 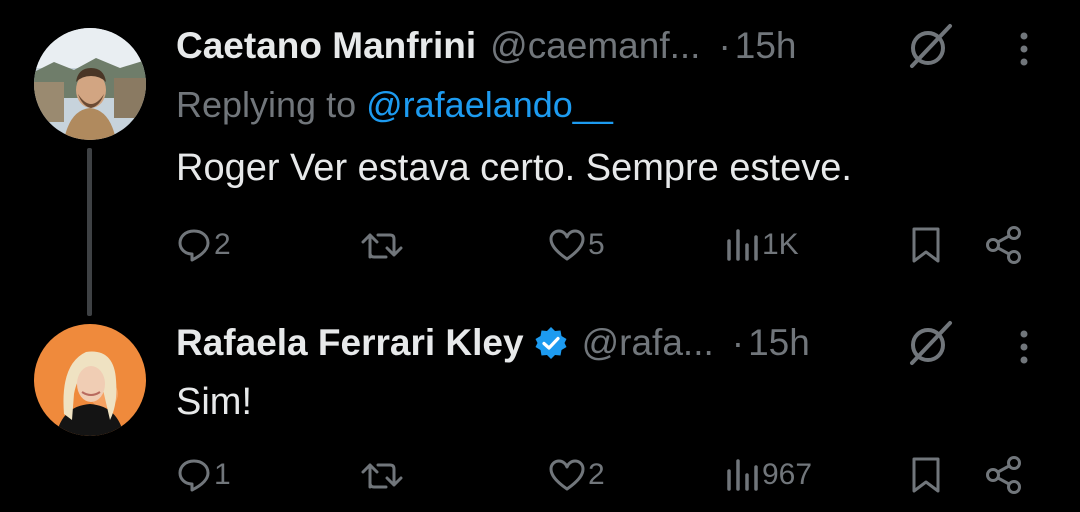 I want to click on reply-count: 1, so click(x=222, y=474).